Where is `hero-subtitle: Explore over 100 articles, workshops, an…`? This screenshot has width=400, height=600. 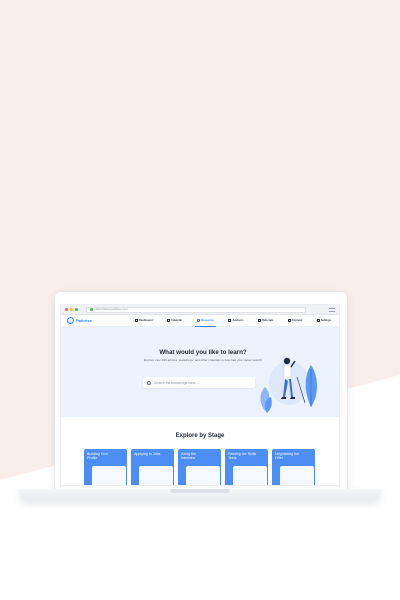
hero-subtitle: Explore over 100 articles, workshops, an… is located at coordinates (203, 360).